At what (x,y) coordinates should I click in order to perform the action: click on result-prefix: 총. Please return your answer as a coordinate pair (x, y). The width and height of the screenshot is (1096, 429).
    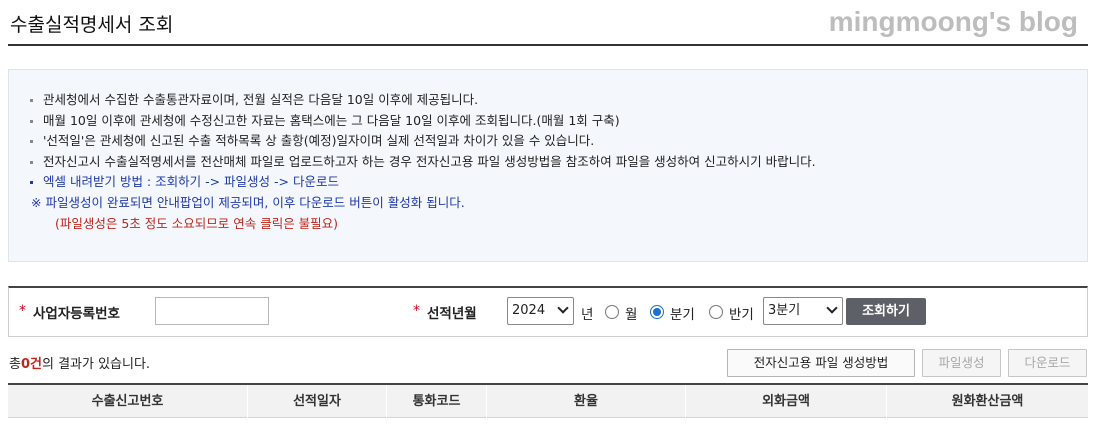
    Looking at the image, I should click on (15, 364).